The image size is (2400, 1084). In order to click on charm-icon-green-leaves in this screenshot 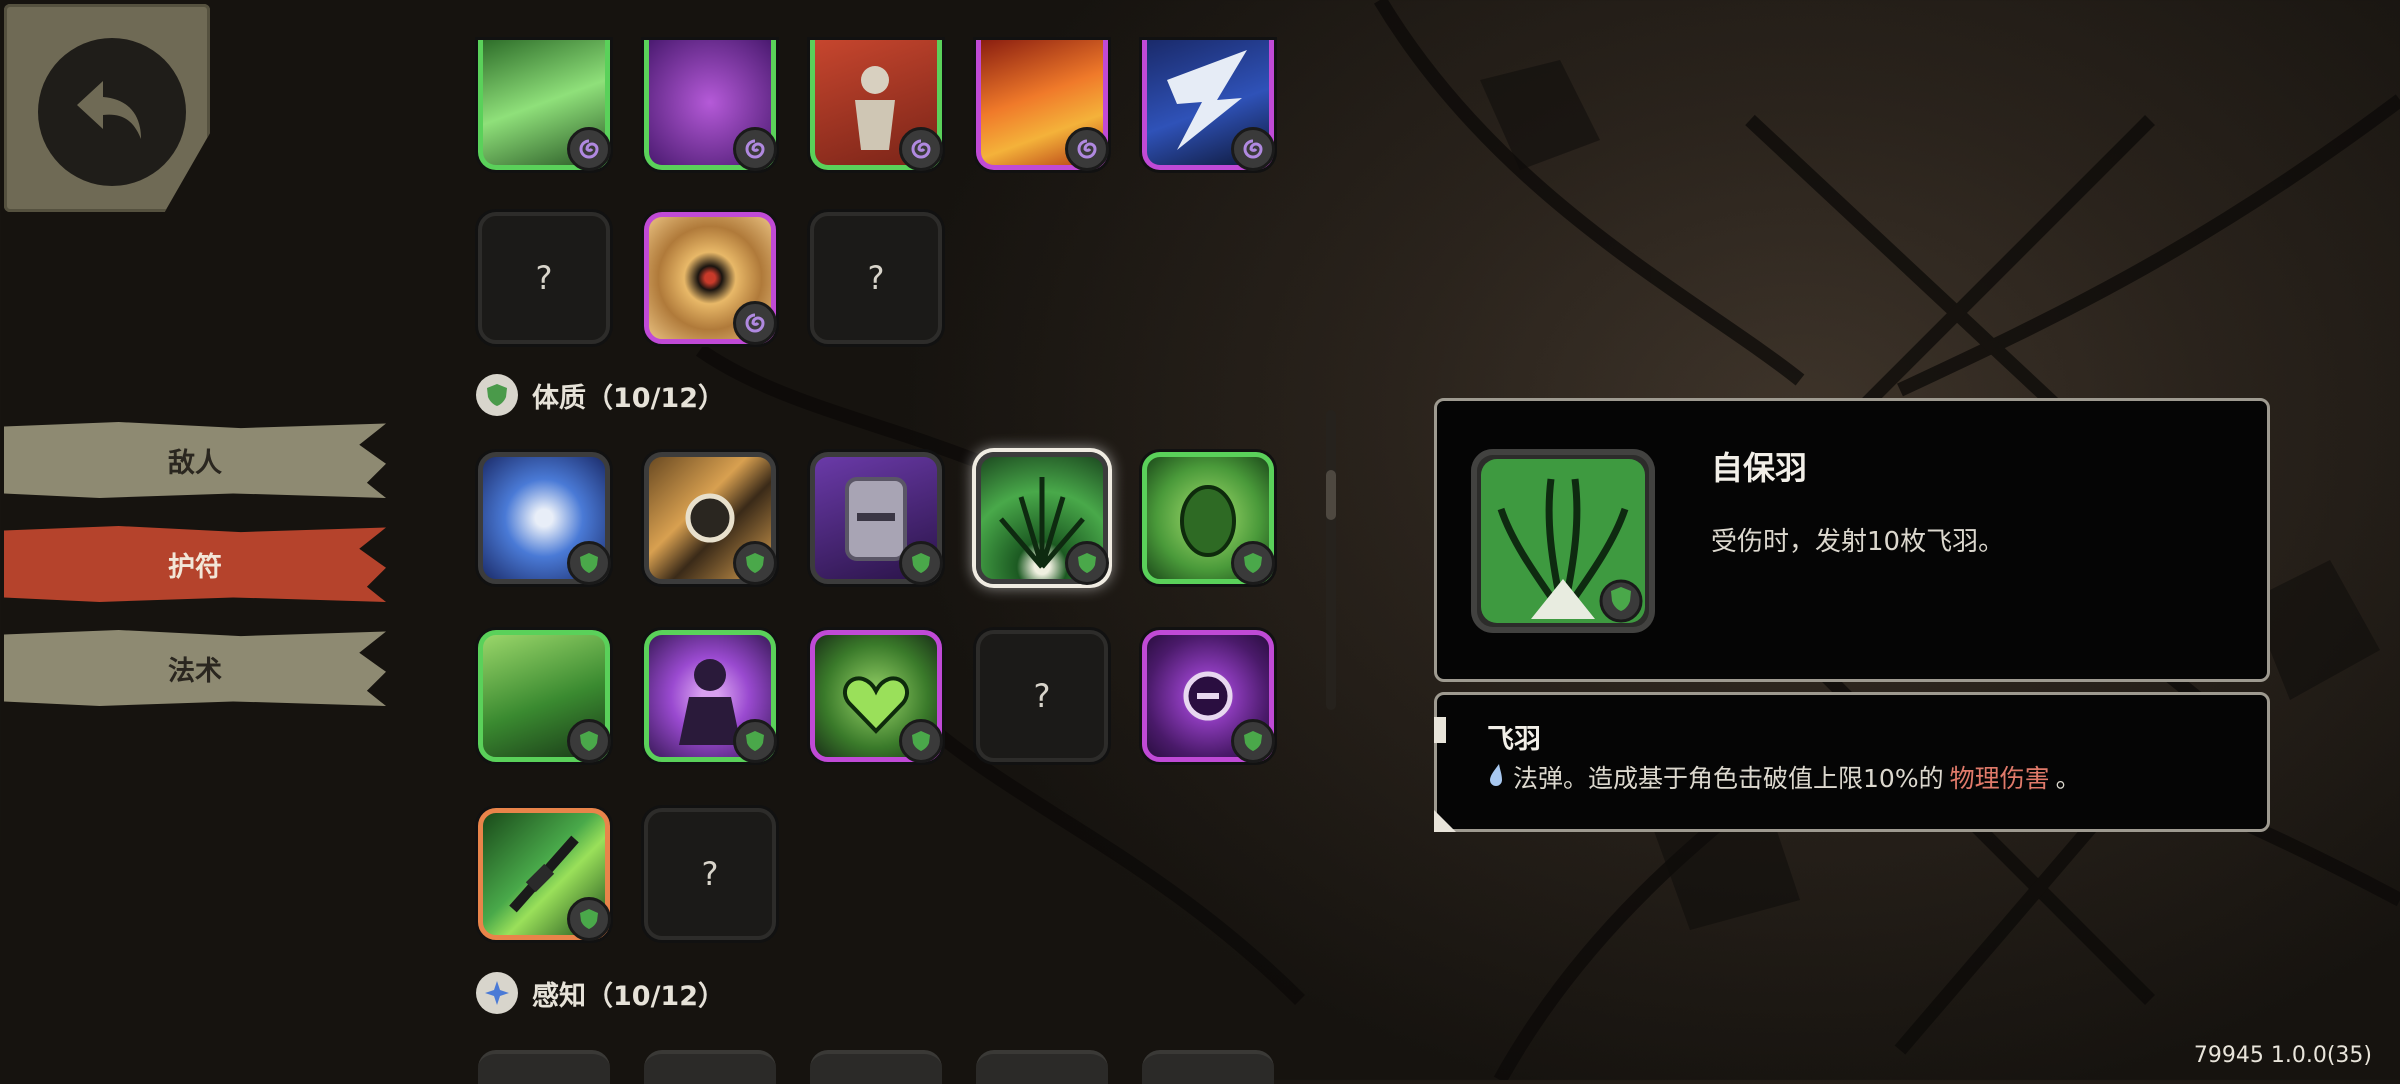, I will do `click(544, 105)`.